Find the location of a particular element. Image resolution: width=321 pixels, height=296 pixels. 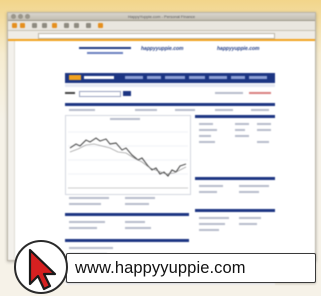

mouse-pointer-icon is located at coordinates (42, 269).